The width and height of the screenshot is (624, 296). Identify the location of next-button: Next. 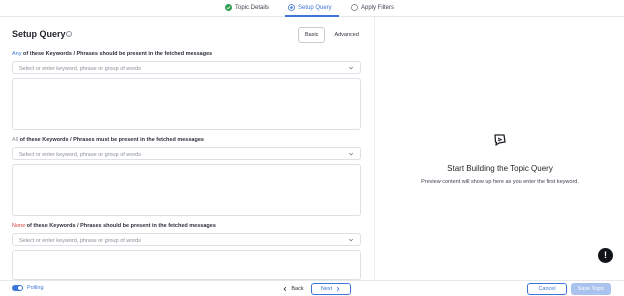
(331, 289).